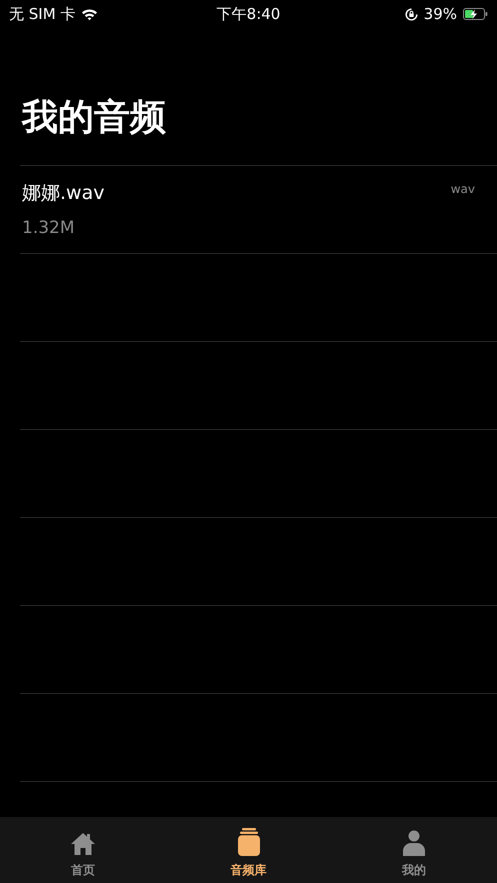 Image resolution: width=497 pixels, height=883 pixels. I want to click on battery-percent: 39%, so click(440, 14).